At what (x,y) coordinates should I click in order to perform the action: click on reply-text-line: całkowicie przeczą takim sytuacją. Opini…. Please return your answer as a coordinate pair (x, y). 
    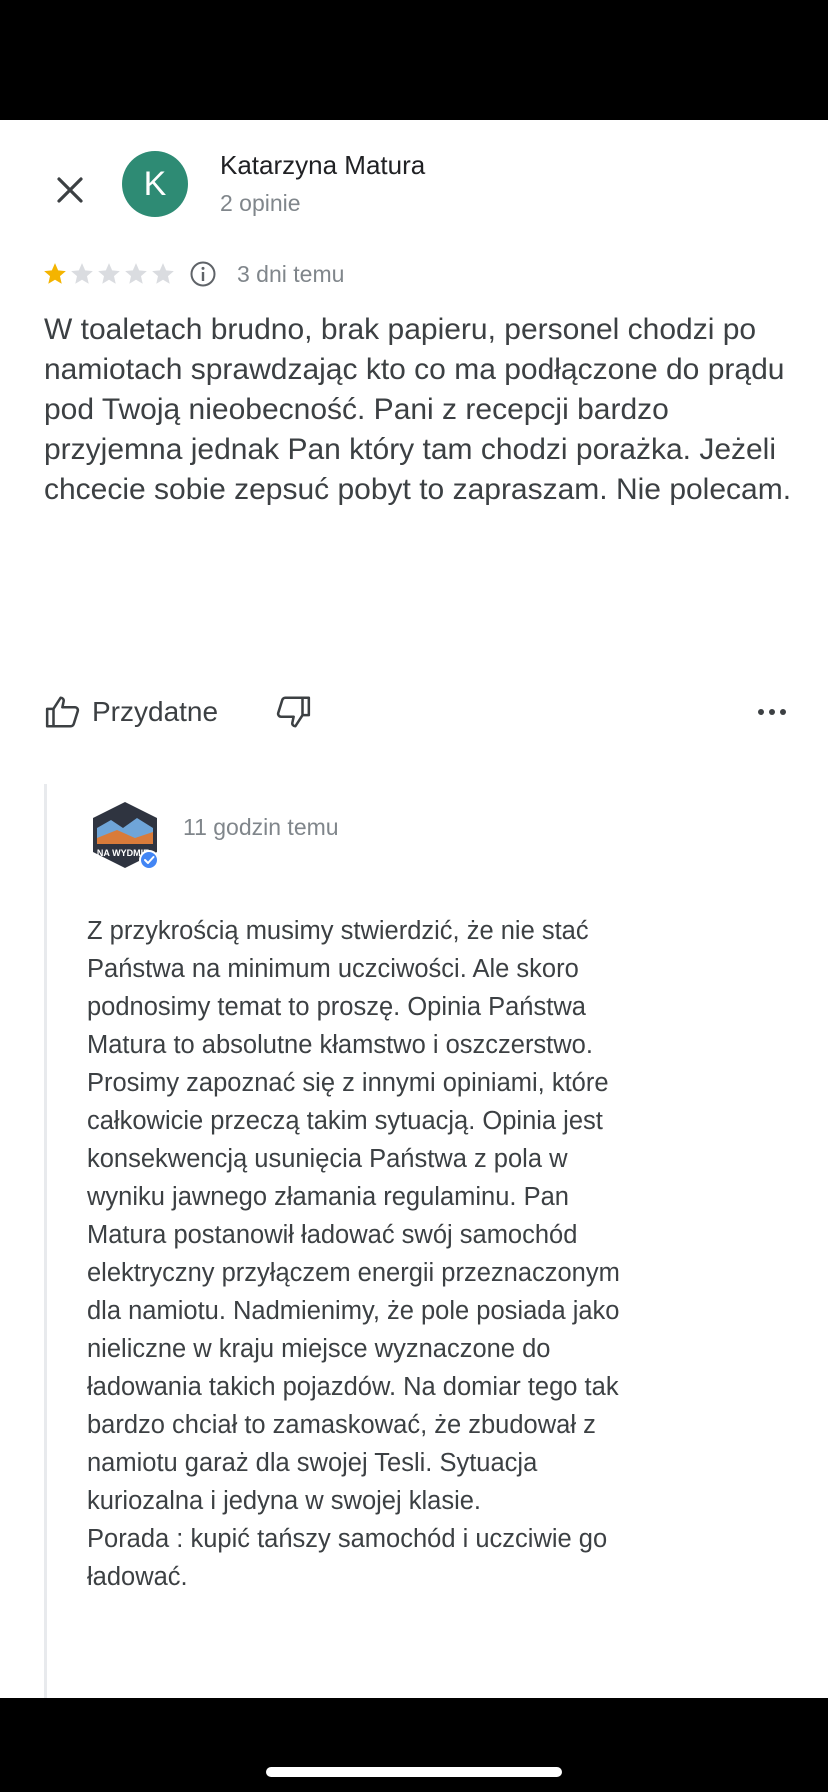
    Looking at the image, I should click on (345, 1121).